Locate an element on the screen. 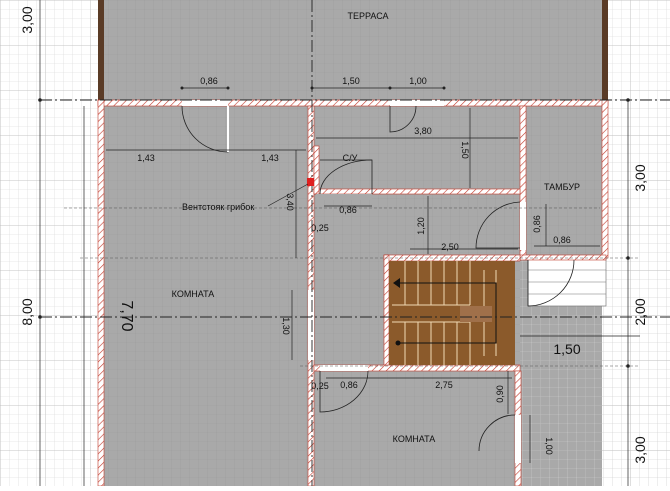  dim-025-wc: 0,25 is located at coordinates (320, 228).